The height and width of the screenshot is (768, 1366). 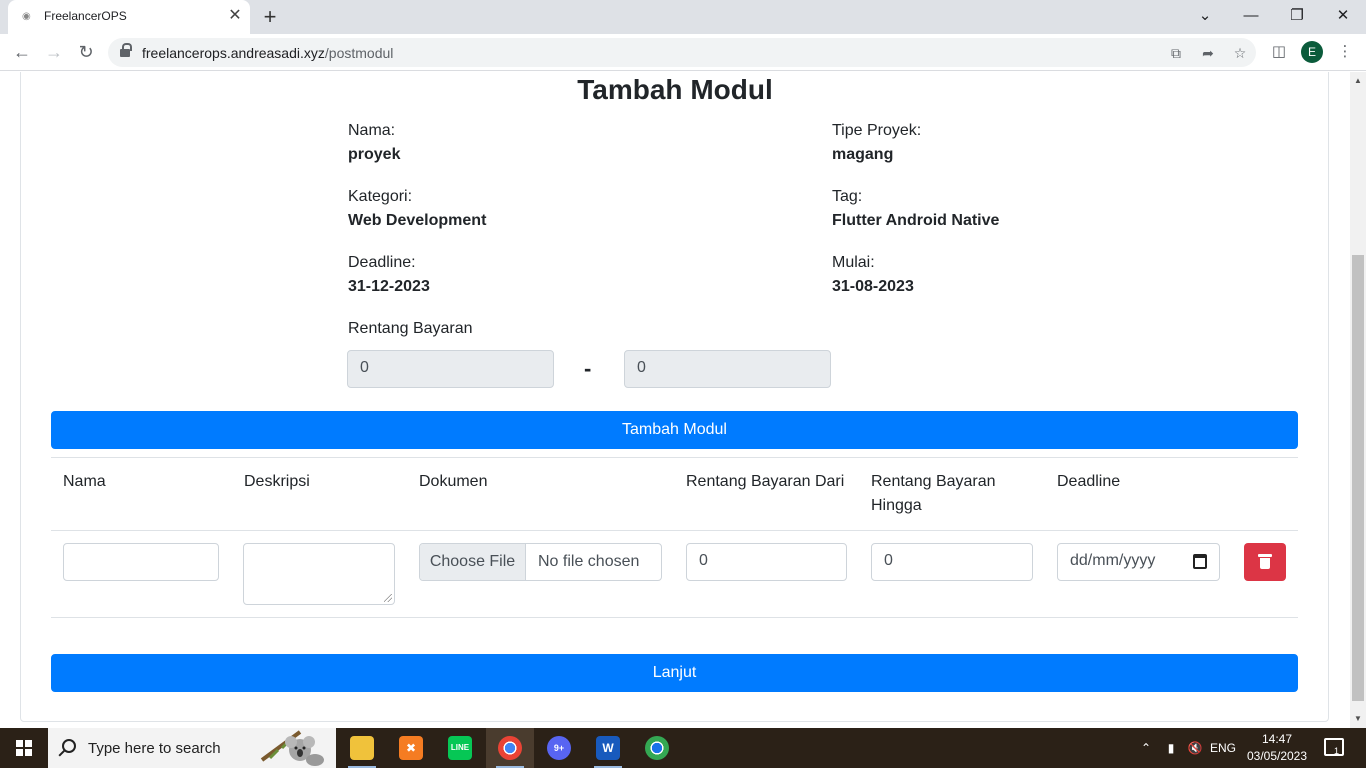 I want to click on taskbar-search-box: Type here to search, so click(x=192, y=748).